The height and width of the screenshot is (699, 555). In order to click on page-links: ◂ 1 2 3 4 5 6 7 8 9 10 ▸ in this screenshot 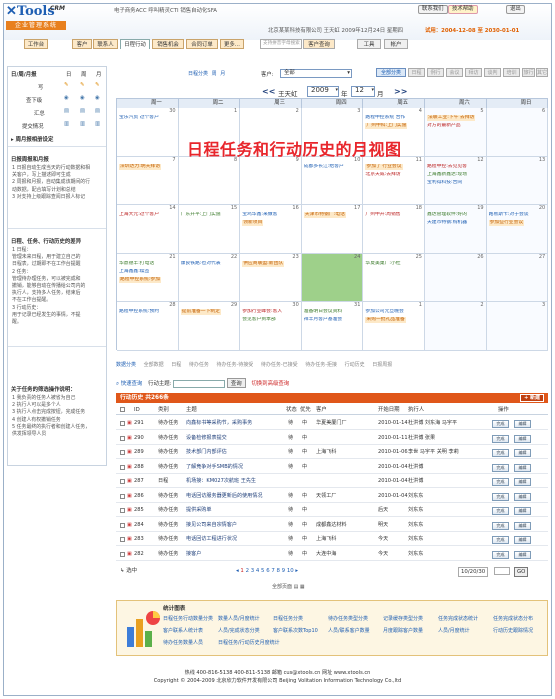, I will do `click(267, 571)`.